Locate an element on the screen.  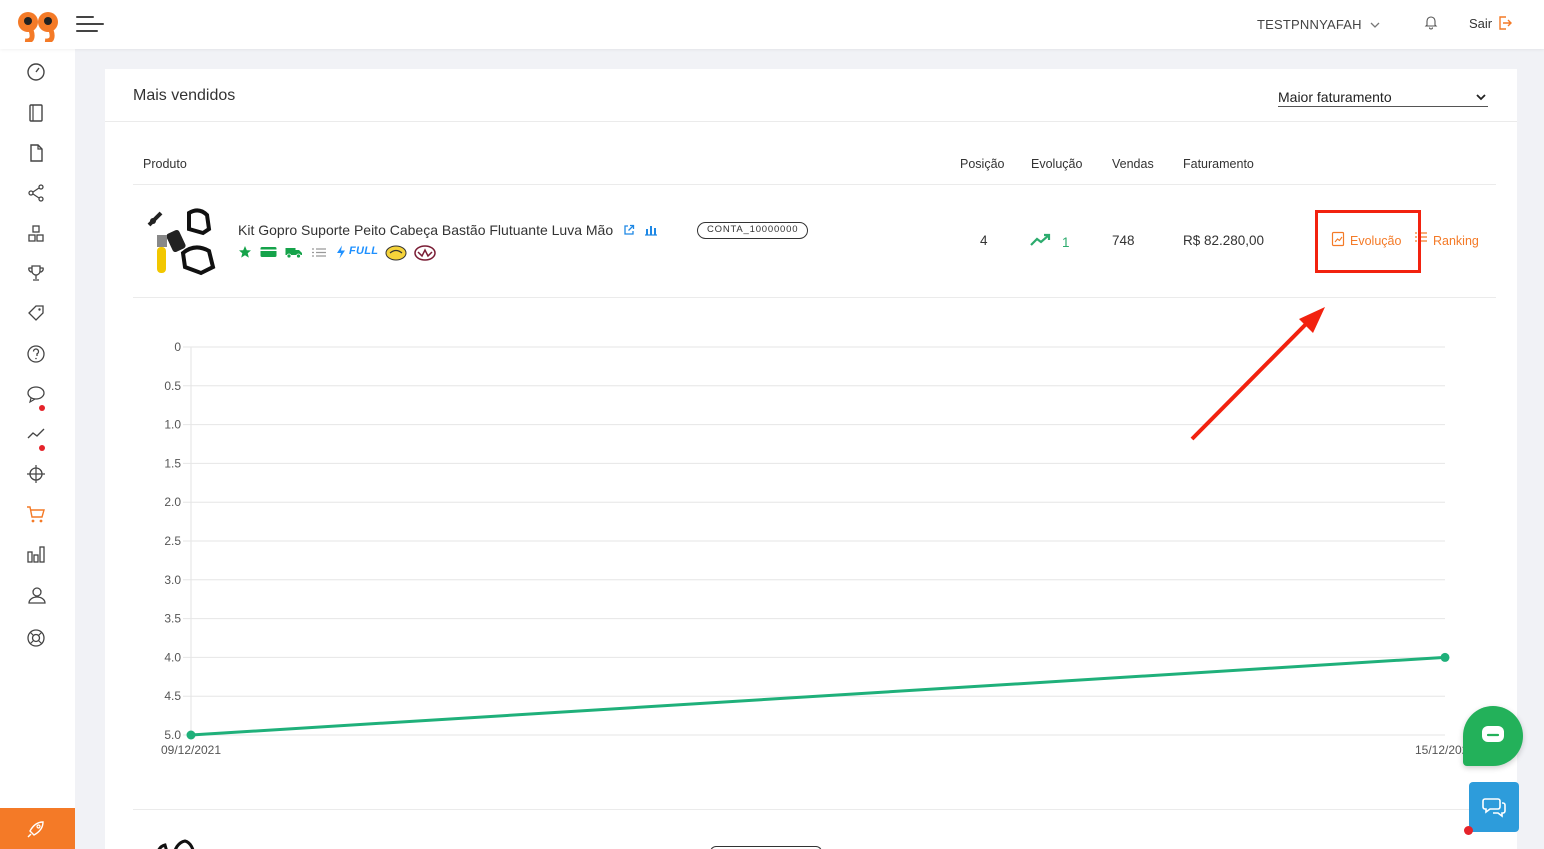
brand-logo-icon is located at coordinates (425, 253).